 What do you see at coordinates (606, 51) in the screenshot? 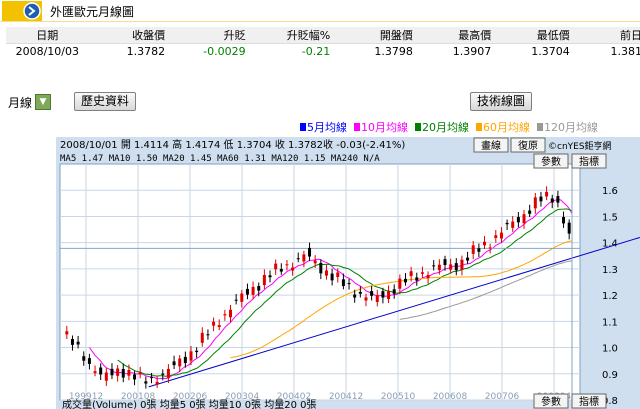
I see `value-prev: 1.381` at bounding box center [606, 51].